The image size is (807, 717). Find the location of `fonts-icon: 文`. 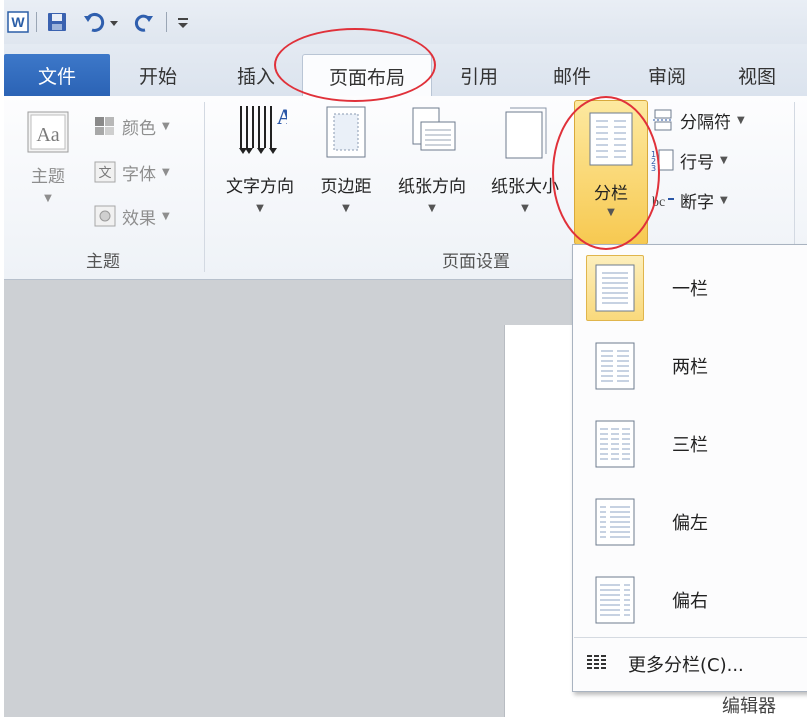

fonts-icon: 文 is located at coordinates (105, 172).